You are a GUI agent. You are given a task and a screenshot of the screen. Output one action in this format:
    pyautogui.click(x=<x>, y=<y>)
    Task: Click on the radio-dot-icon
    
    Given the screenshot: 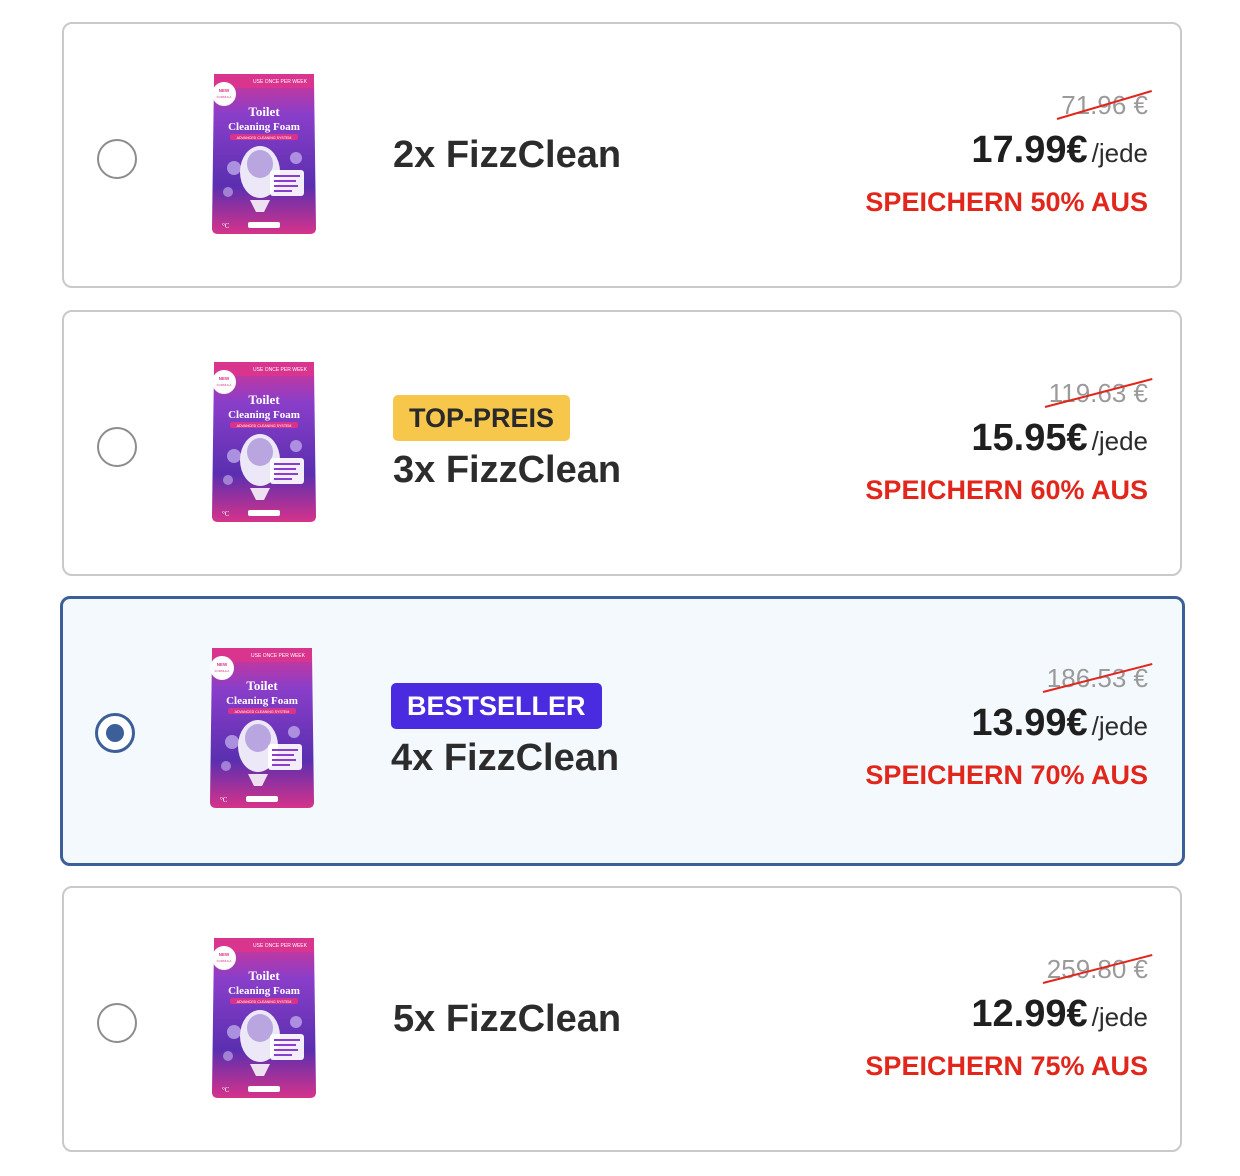 What is the action you would take?
    pyautogui.click(x=115, y=733)
    